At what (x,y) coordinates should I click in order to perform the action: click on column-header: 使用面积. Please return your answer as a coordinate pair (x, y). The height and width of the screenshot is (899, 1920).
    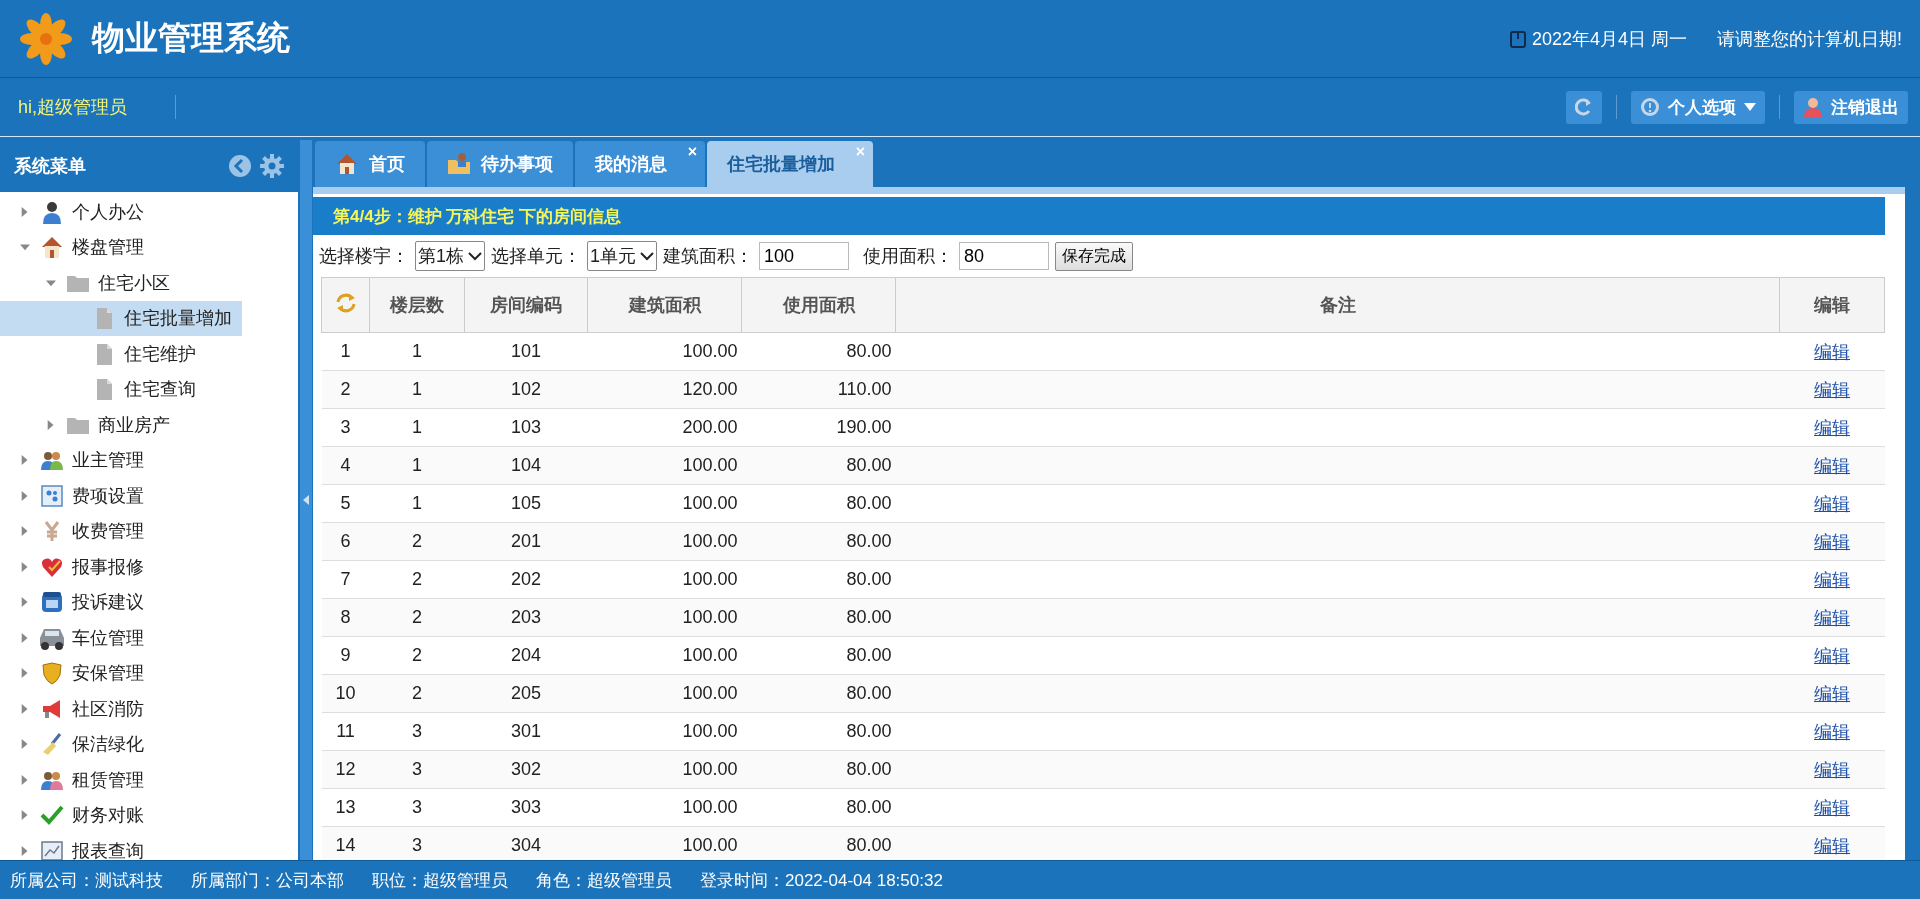
    Looking at the image, I should click on (818, 305).